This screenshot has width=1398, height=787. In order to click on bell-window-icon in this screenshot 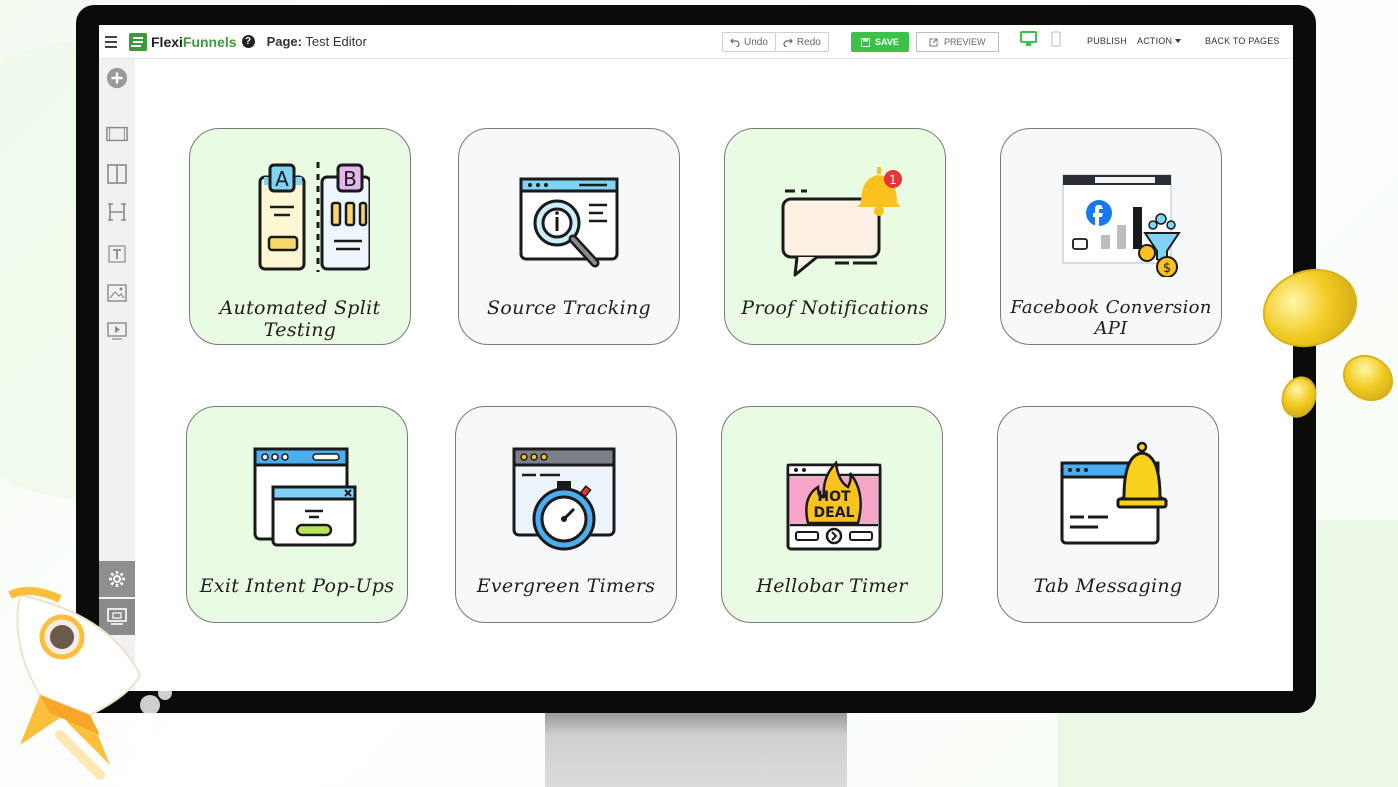, I will do `click(1114, 493)`.